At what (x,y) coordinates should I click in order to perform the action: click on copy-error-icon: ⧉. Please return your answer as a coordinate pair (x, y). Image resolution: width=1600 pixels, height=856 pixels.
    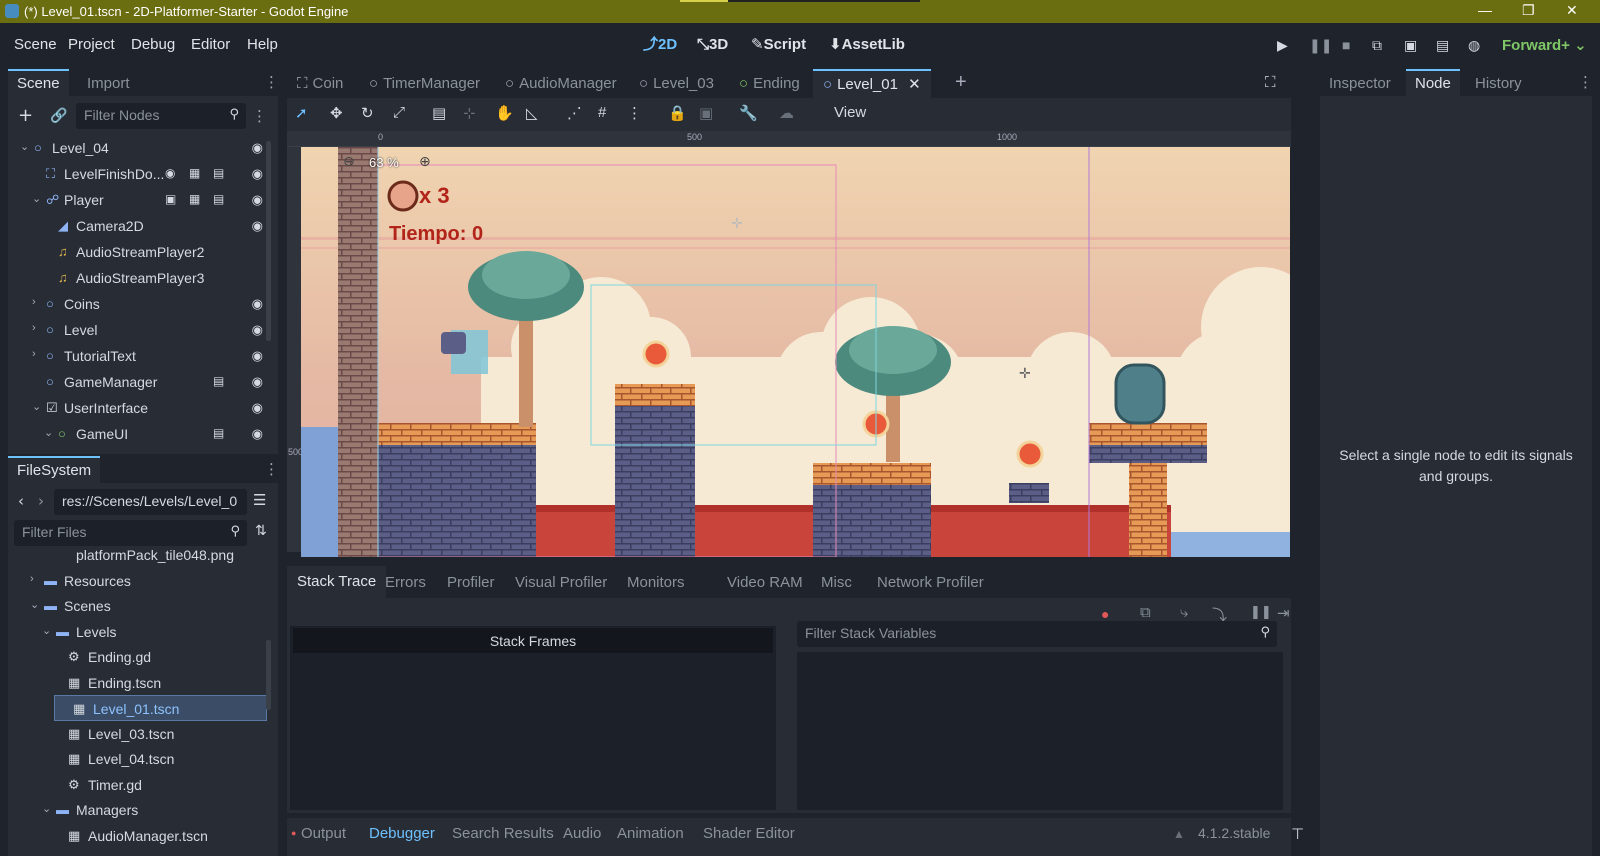
    Looking at the image, I should click on (1145, 612).